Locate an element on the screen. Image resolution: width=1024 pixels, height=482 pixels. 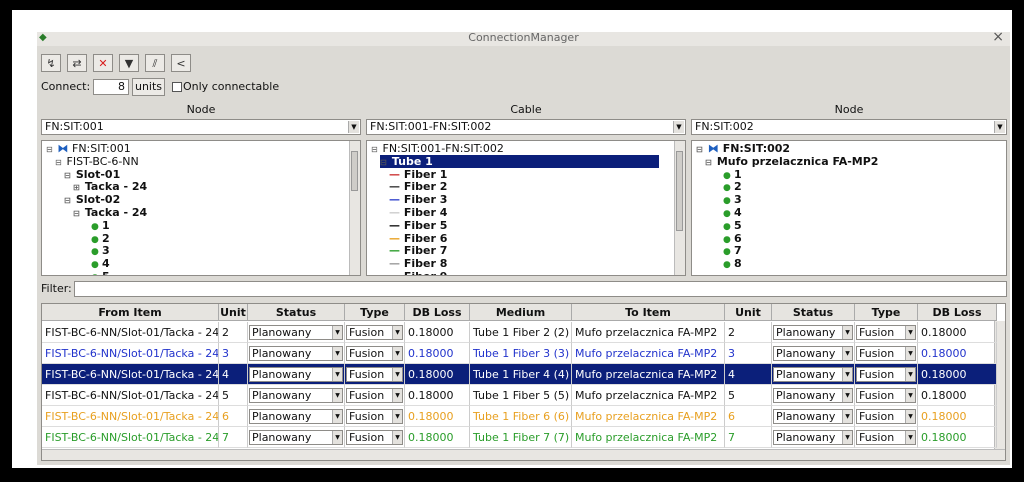
column-header: DB Loss is located at coordinates (957, 312).